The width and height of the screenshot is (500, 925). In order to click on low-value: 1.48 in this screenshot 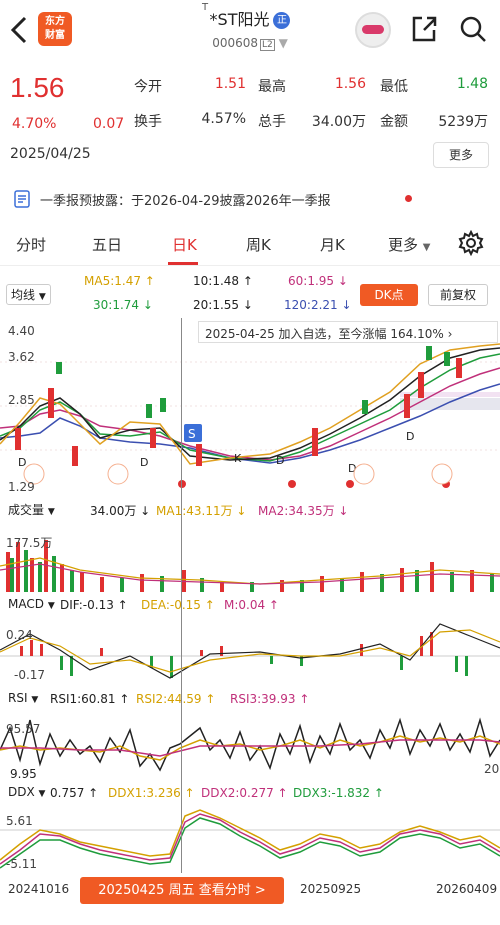, I will do `click(472, 84)`.